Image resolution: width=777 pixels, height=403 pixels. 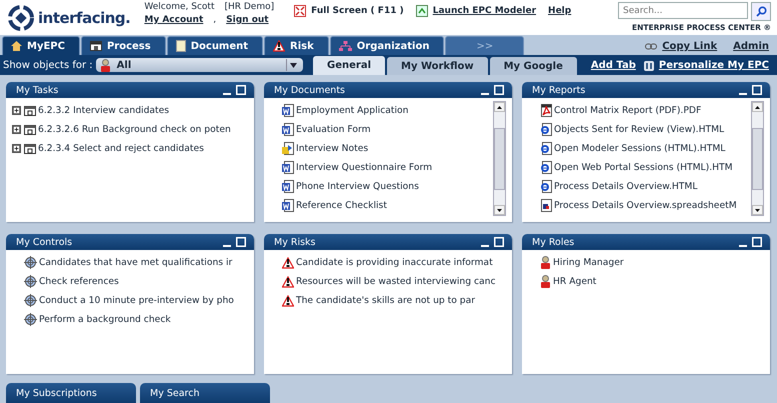 What do you see at coordinates (199, 65) in the screenshot?
I see `filter-dropdown: All` at bounding box center [199, 65].